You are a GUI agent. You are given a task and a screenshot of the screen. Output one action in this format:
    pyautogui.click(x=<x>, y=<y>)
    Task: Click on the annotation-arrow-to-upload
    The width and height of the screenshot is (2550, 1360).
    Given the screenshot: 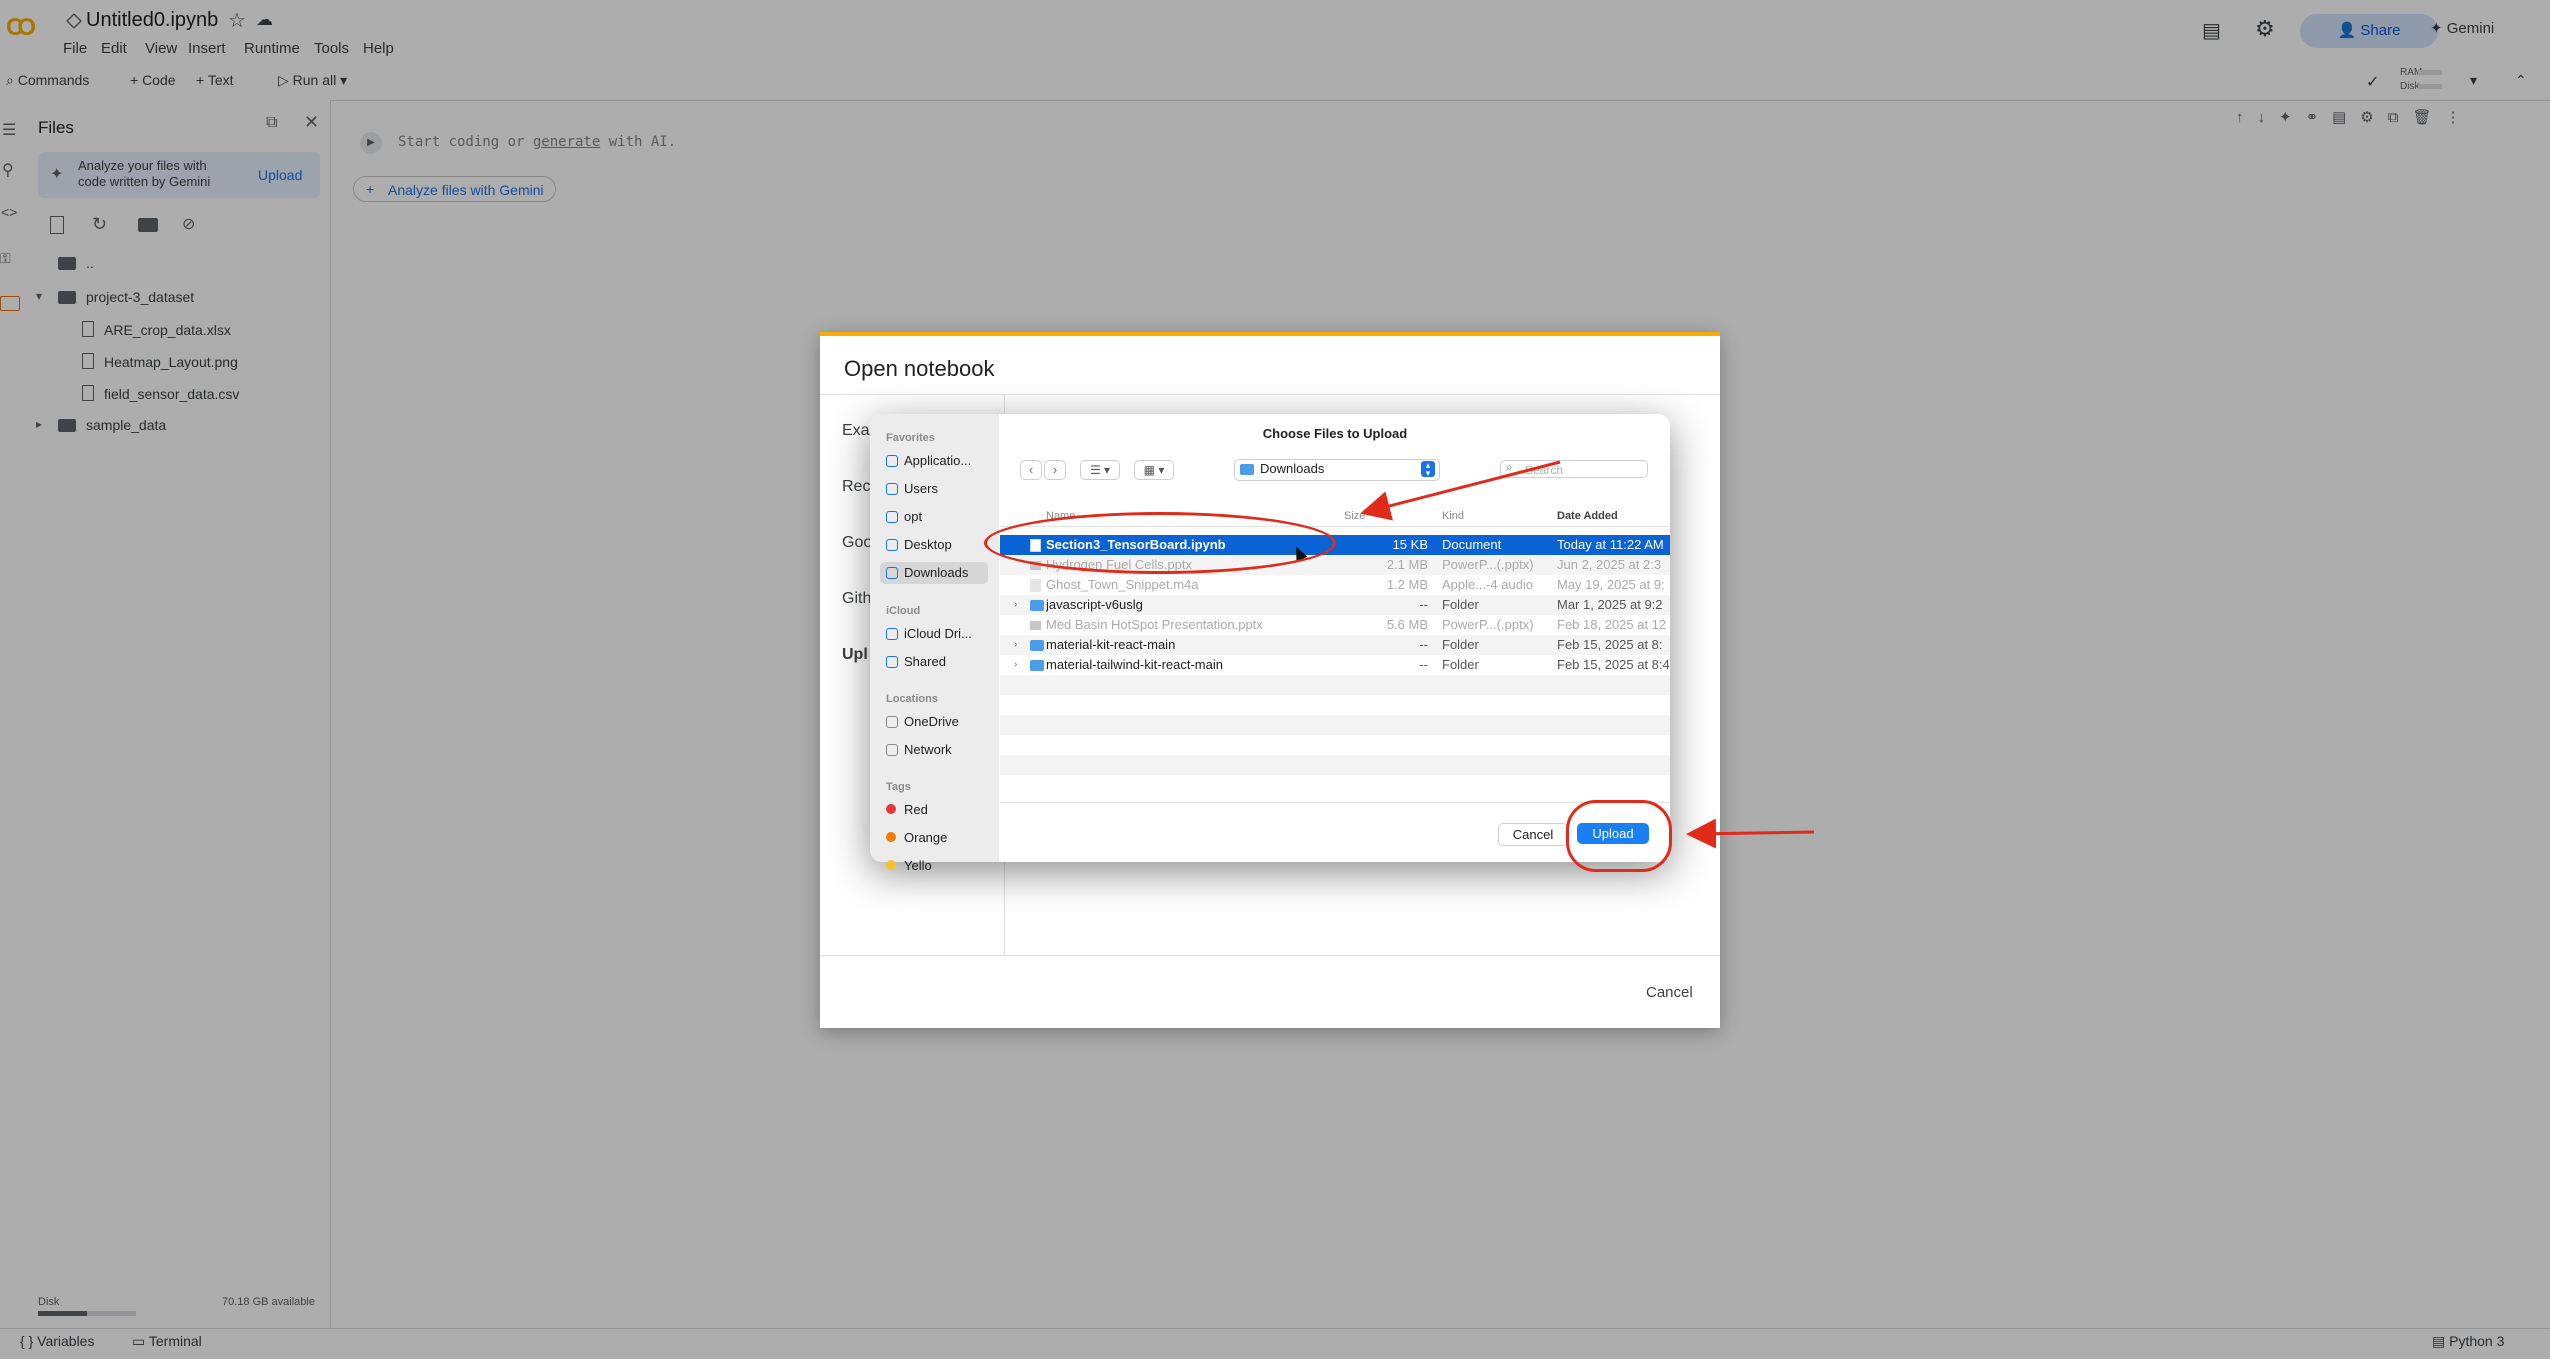 What is the action you would take?
    pyautogui.click(x=1750, y=833)
    